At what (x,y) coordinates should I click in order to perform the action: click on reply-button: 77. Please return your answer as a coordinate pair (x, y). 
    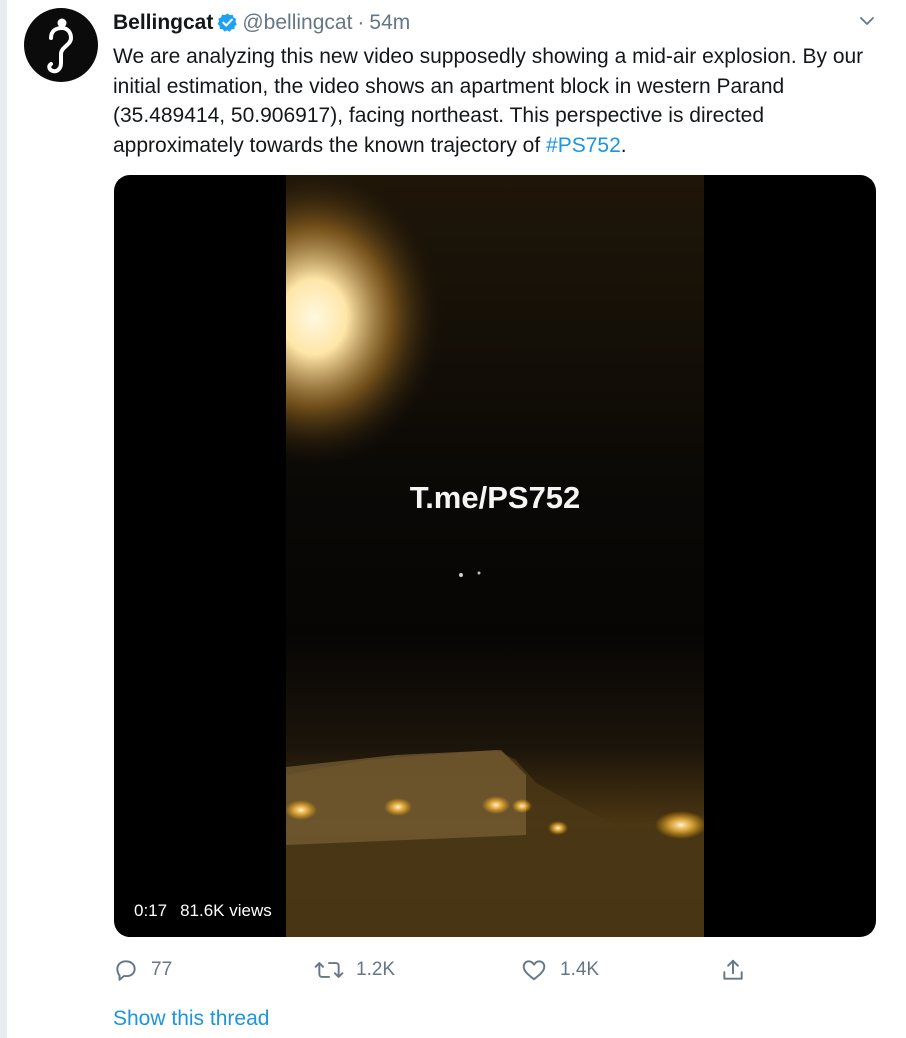
    Looking at the image, I should click on (142, 970).